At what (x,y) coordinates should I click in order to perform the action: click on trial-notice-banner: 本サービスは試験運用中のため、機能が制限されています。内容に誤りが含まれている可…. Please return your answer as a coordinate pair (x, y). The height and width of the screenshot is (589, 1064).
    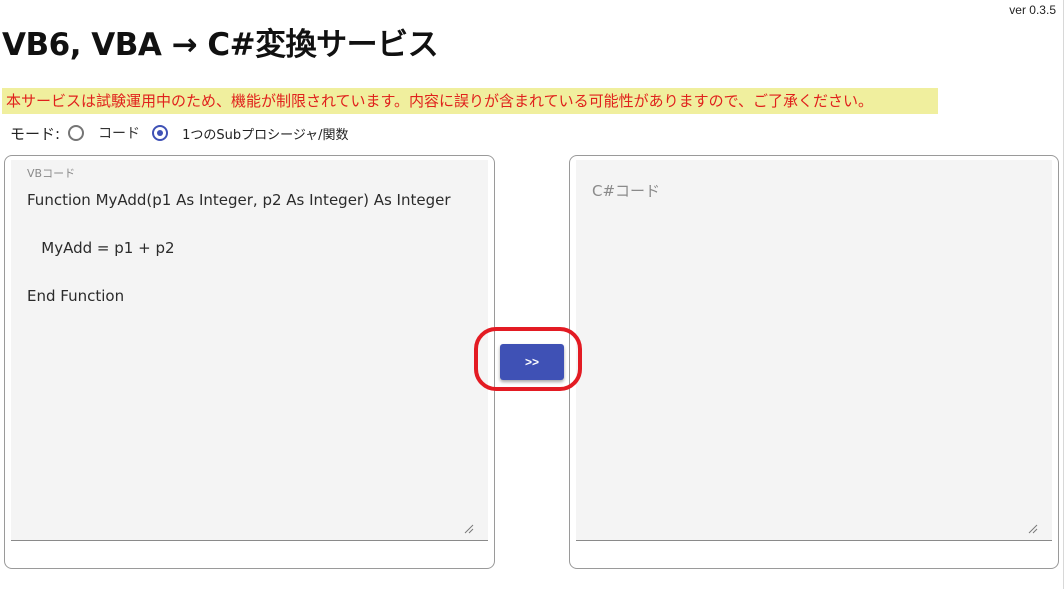
    Looking at the image, I should click on (470, 101).